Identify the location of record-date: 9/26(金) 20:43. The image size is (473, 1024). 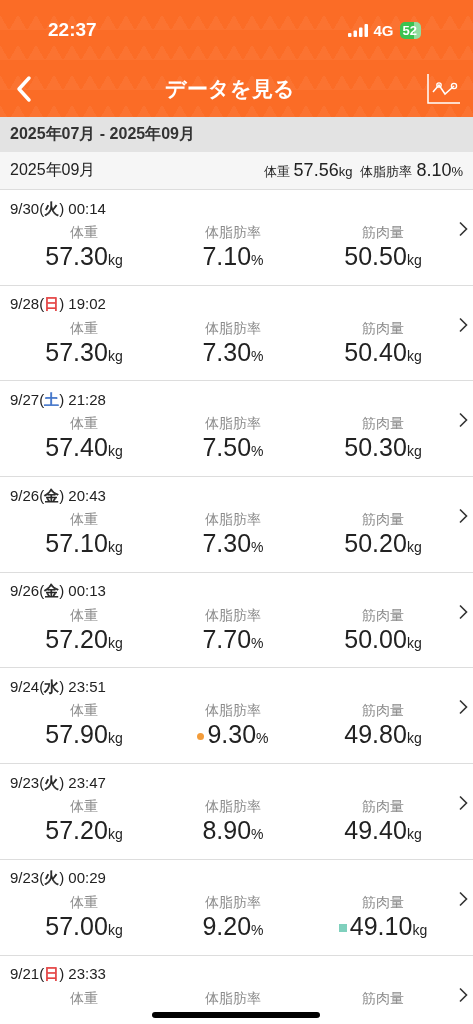
(58, 496).